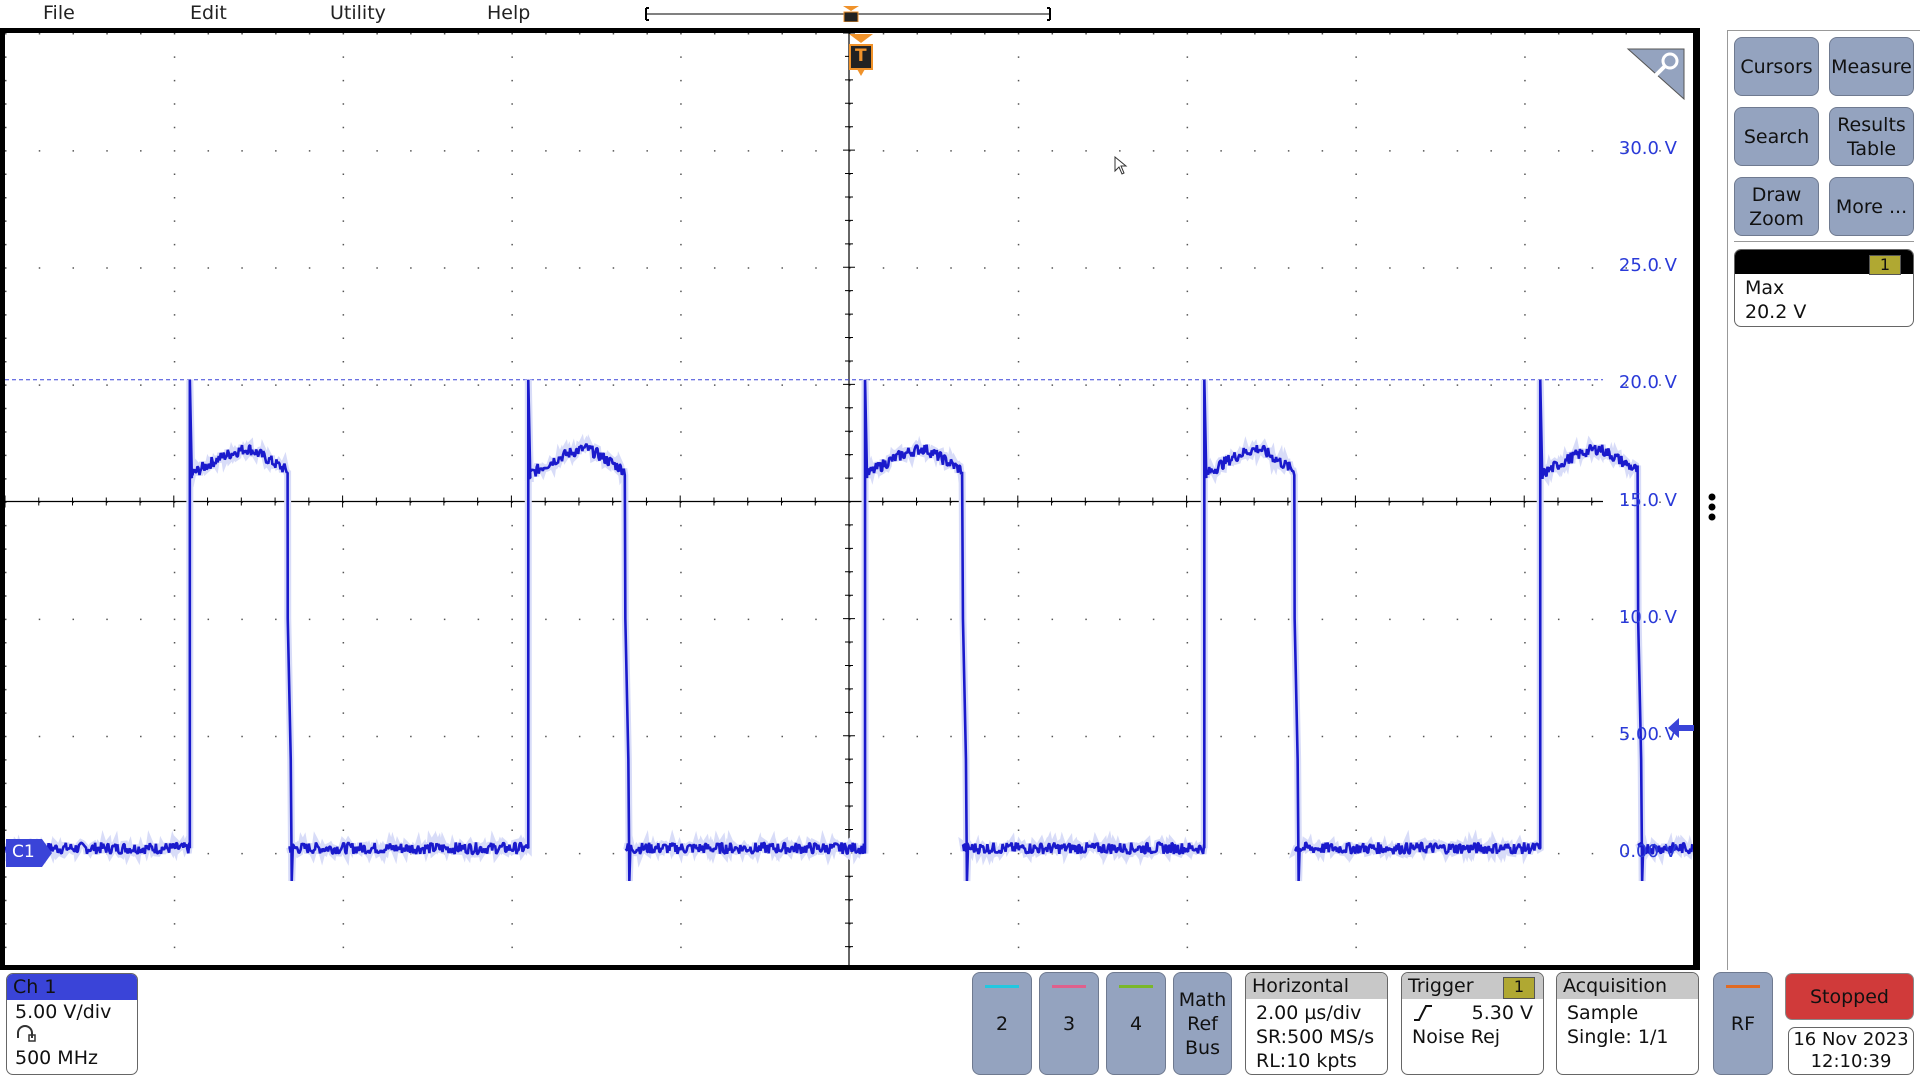 This screenshot has height=1080, width=1920. I want to click on channel3-label: 3, so click(1069, 1023).